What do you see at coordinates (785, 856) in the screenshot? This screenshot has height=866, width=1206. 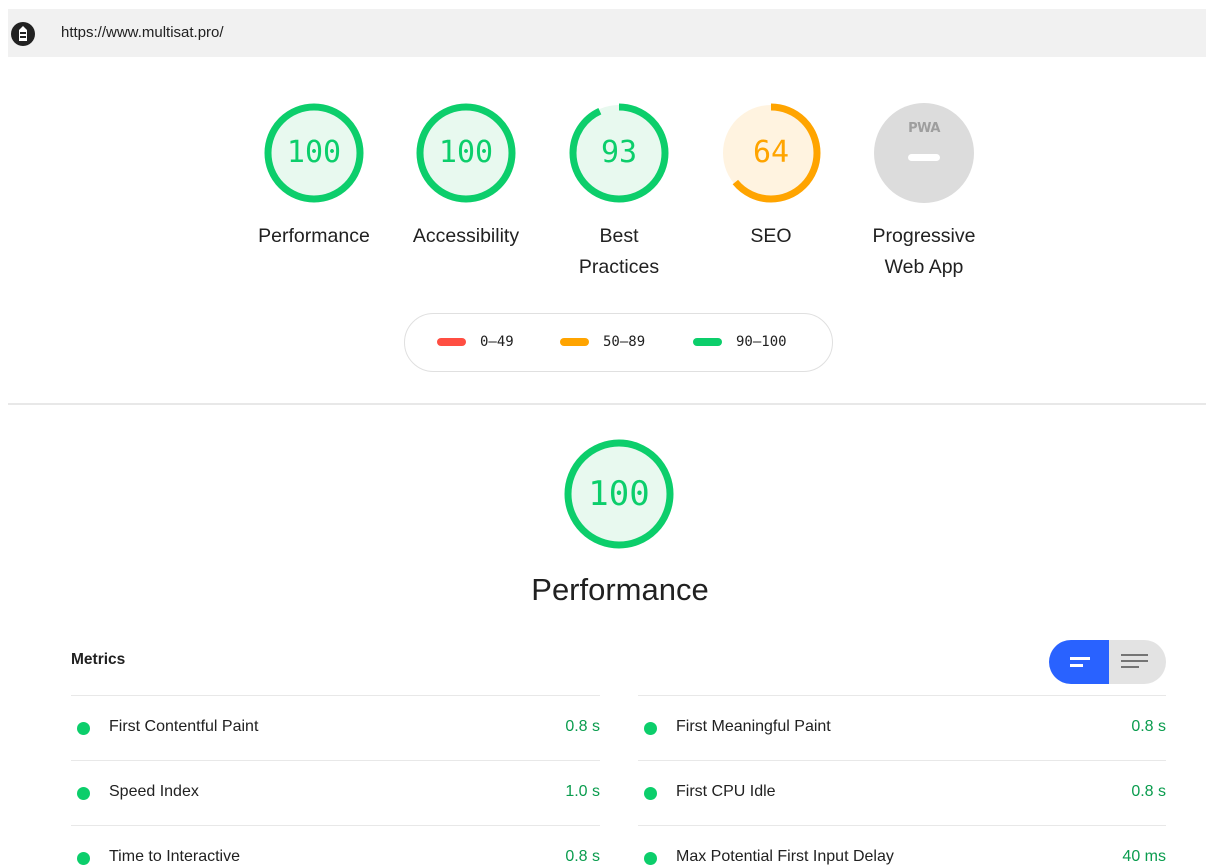 I see `metric-name: Max Potential First Input Delay` at bounding box center [785, 856].